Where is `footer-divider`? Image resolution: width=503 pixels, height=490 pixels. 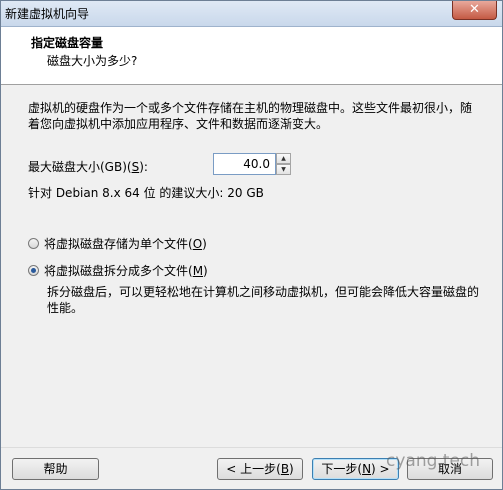
footer-divider is located at coordinates (251, 447).